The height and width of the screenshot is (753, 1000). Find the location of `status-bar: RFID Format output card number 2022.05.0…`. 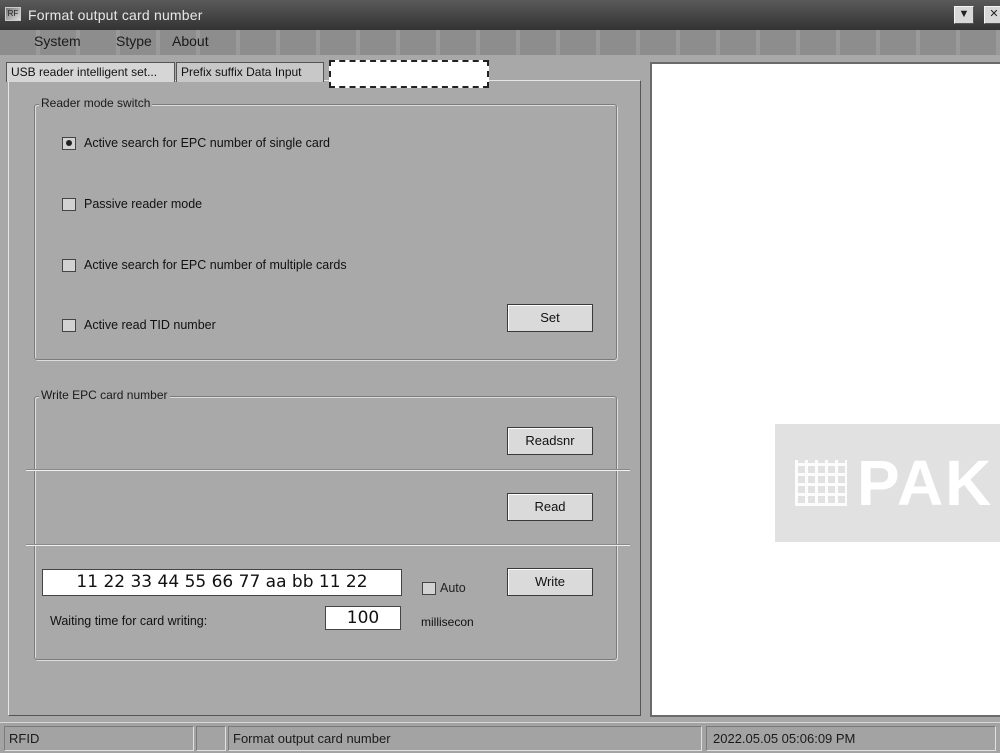

status-bar: RFID Format output card number 2022.05.0… is located at coordinates (500, 737).